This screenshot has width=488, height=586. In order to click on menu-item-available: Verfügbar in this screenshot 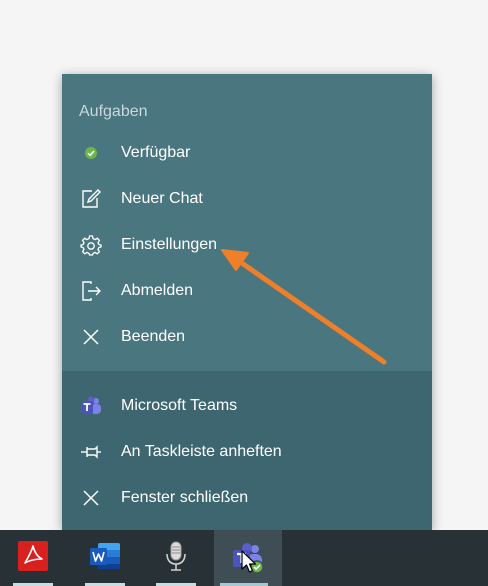, I will do `click(247, 153)`.